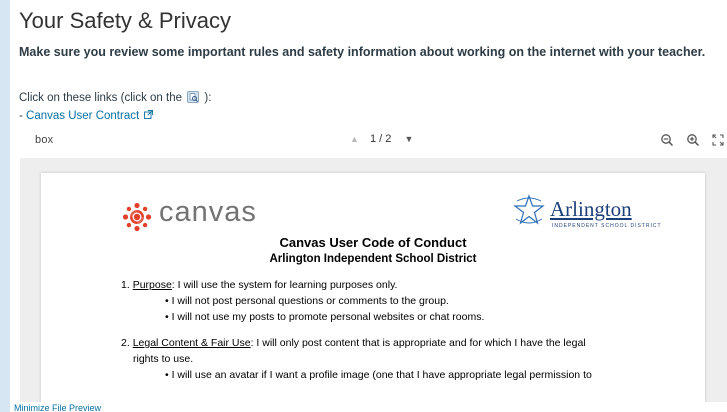 The height and width of the screenshot is (412, 727). I want to click on canvas-logo-icon, so click(137, 219).